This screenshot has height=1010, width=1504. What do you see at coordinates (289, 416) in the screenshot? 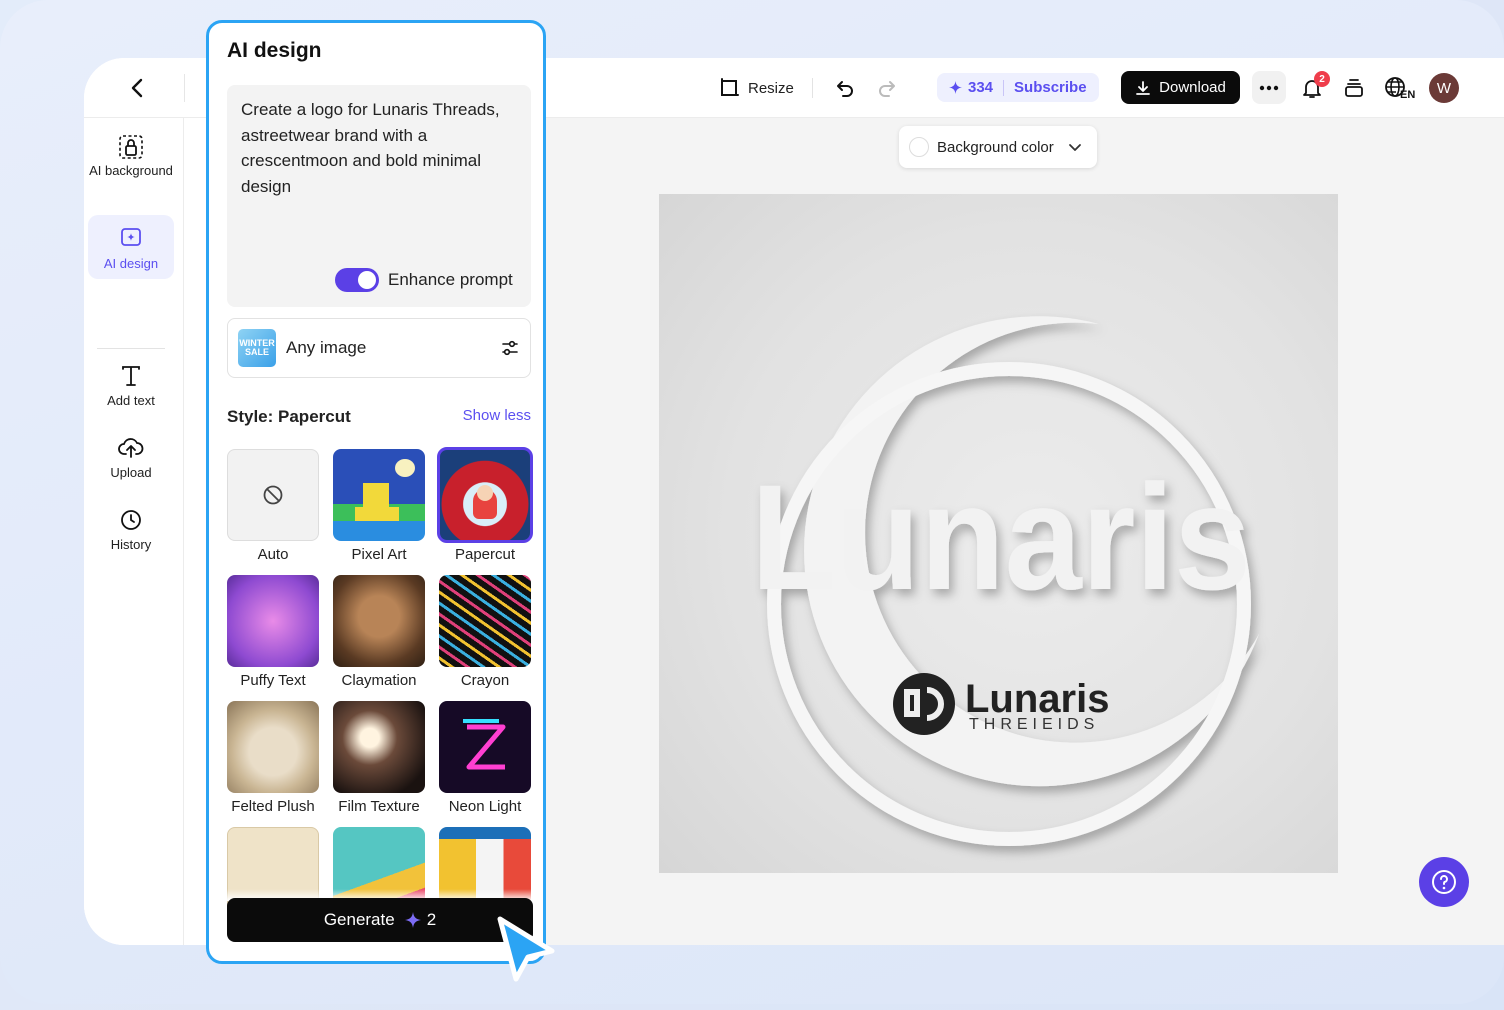
I see `style-title: Style: Papercut` at bounding box center [289, 416].